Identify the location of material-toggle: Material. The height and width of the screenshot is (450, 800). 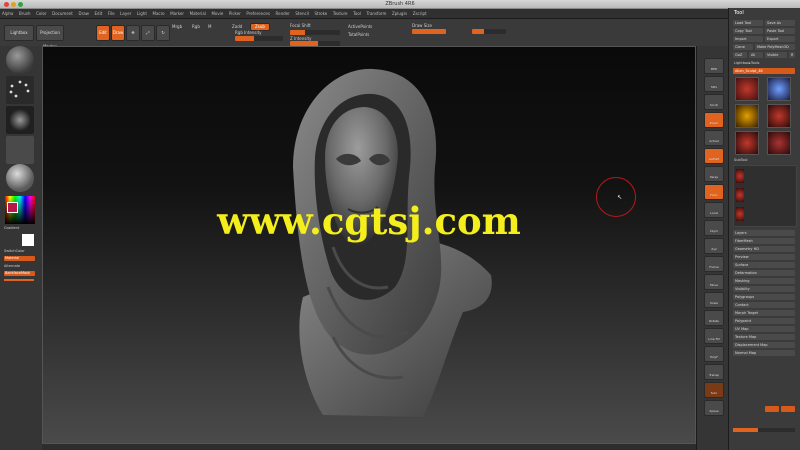
(19, 258).